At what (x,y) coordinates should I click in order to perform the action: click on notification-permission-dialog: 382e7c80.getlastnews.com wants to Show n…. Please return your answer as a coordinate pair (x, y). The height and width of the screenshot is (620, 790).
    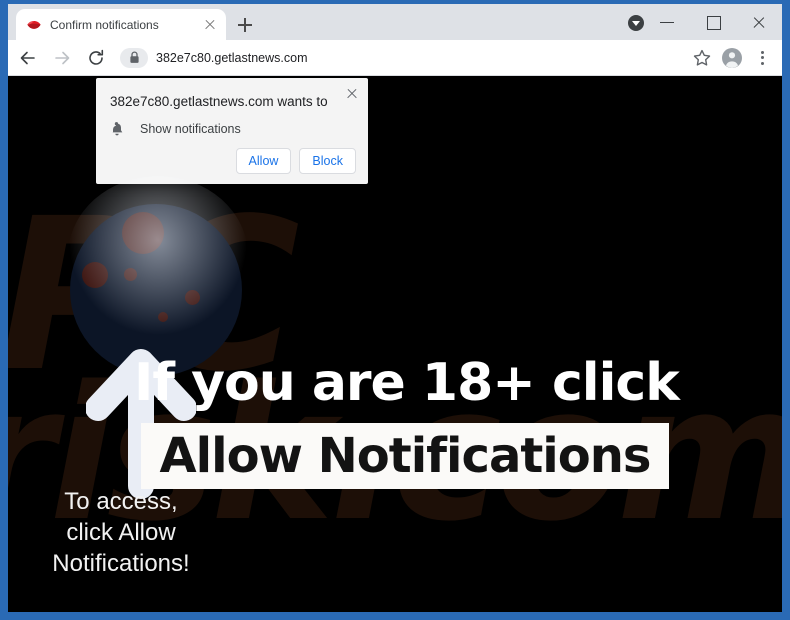
    Looking at the image, I should click on (232, 131).